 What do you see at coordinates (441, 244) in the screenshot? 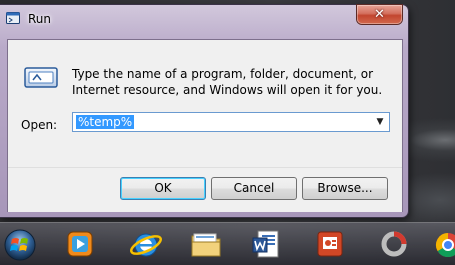
I see `chrome-icon` at bounding box center [441, 244].